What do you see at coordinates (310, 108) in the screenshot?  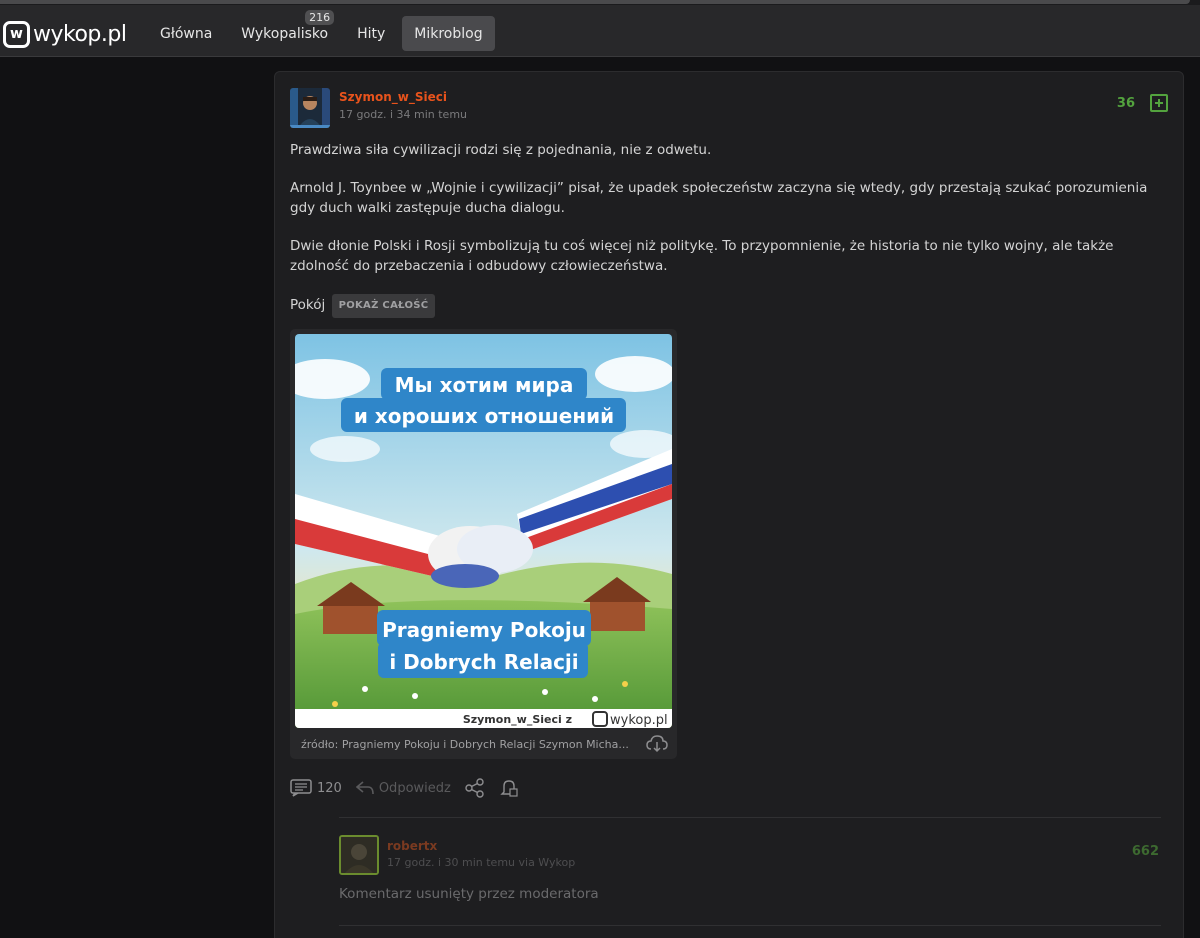 I see `author-avatar` at bounding box center [310, 108].